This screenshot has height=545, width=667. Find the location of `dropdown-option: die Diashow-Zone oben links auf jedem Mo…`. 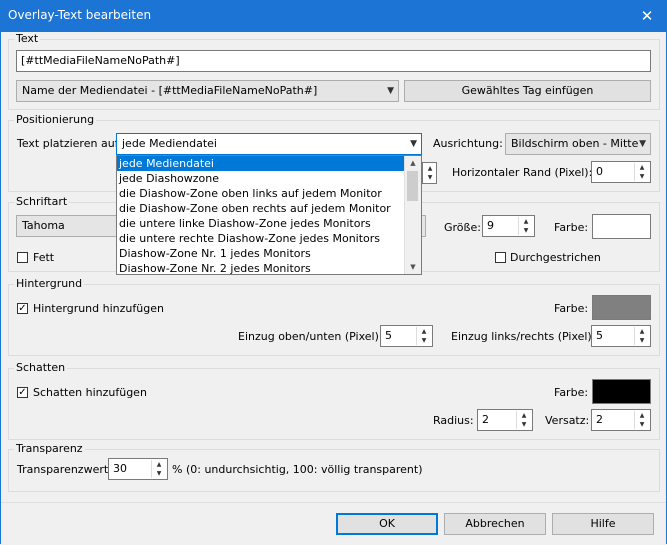

dropdown-option: die Diashow-Zone oben links auf jedem Mo… is located at coordinates (269, 193).